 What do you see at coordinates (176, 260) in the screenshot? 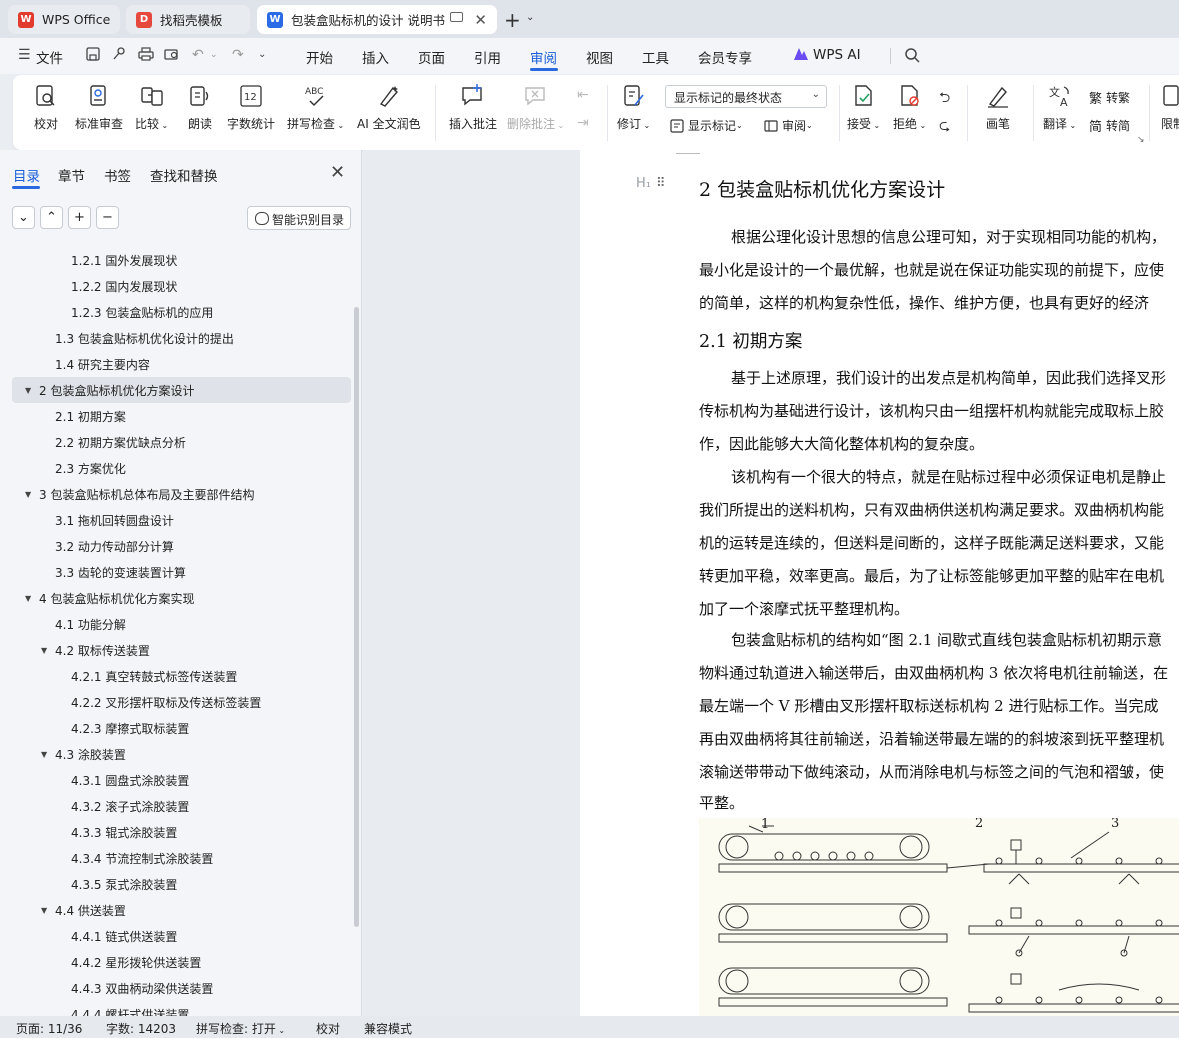
I see `toc-item: 1.2.1 国外发展现状` at bounding box center [176, 260].